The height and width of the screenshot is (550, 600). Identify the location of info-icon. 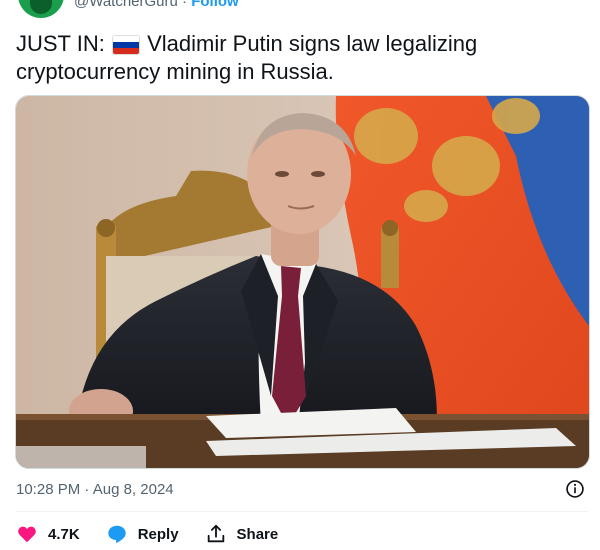
(575, 489).